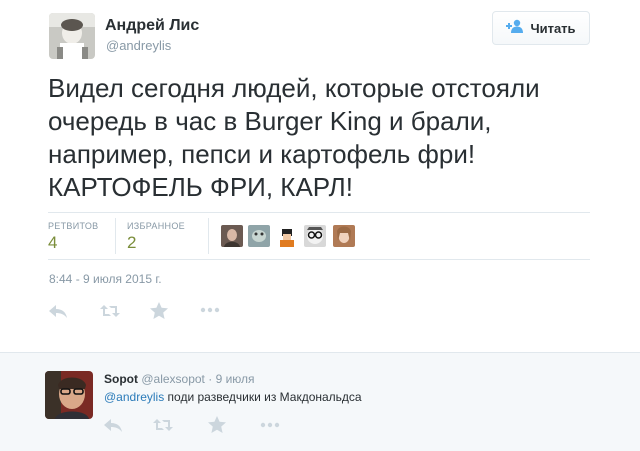  I want to click on retweets-count: 4, so click(52, 243).